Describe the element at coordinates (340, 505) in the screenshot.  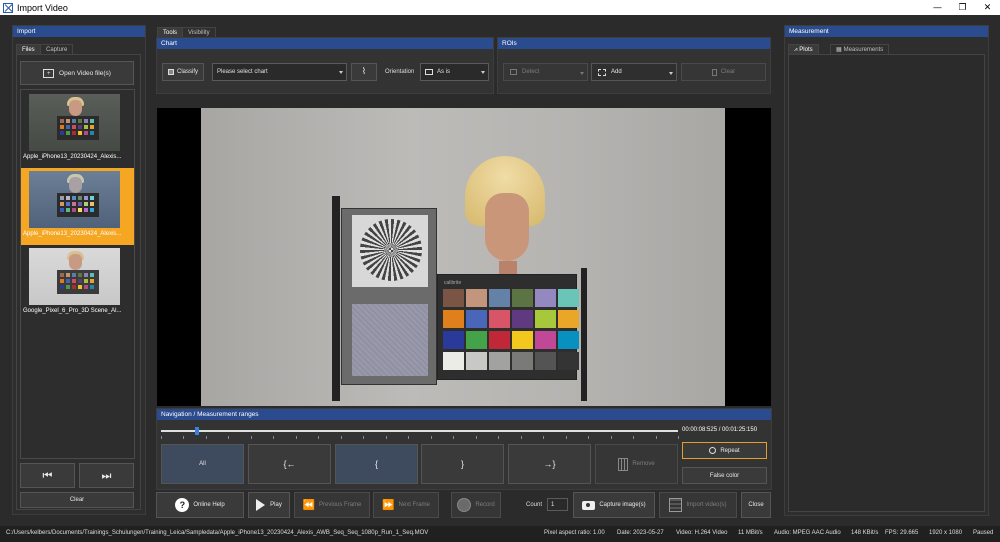
I see `previous-frame-label: Previous Frame` at that location.